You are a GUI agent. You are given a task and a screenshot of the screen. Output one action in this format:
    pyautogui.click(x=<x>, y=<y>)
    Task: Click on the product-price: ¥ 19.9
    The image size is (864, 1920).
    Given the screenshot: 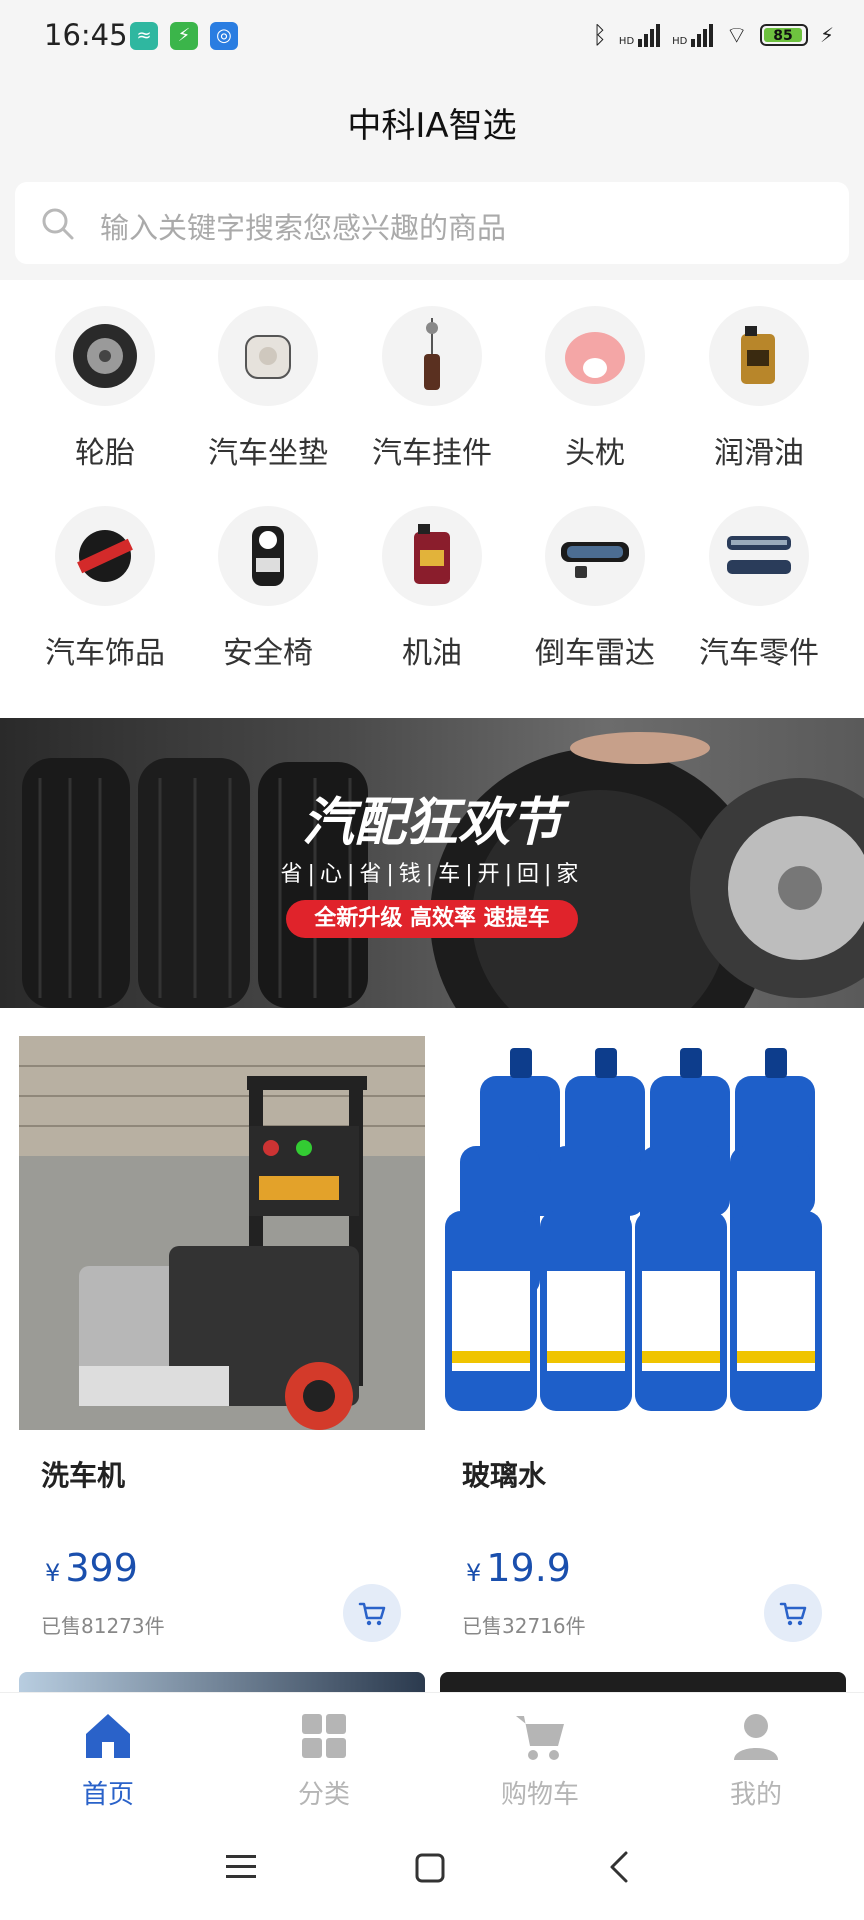 What is the action you would take?
    pyautogui.click(x=518, y=1568)
    